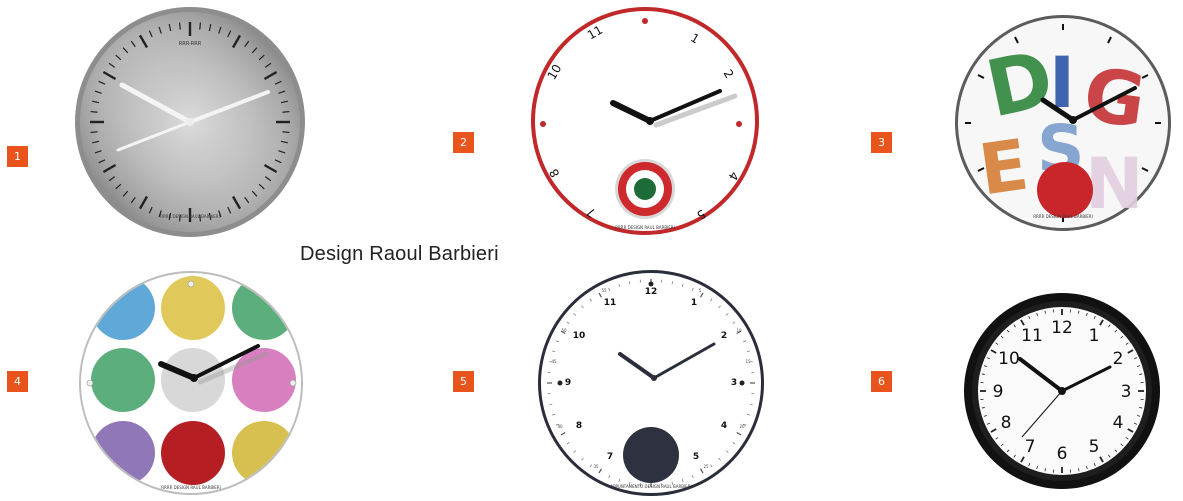 This screenshot has height=501, width=1183. What do you see at coordinates (1114, 184) in the screenshot?
I see `svg-text: N` at bounding box center [1114, 184].